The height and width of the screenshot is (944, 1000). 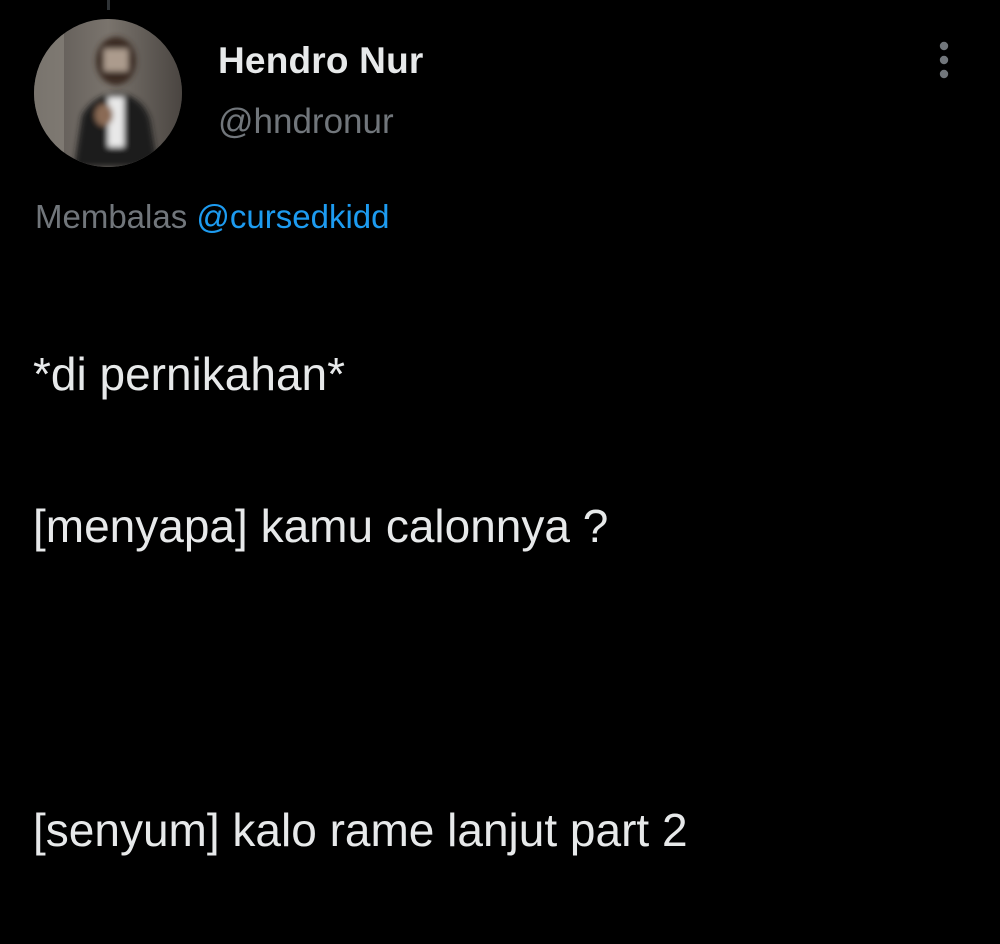 What do you see at coordinates (360, 830) in the screenshot?
I see `tweet-line: [senyum] kalo rame lanjut part 2` at bounding box center [360, 830].